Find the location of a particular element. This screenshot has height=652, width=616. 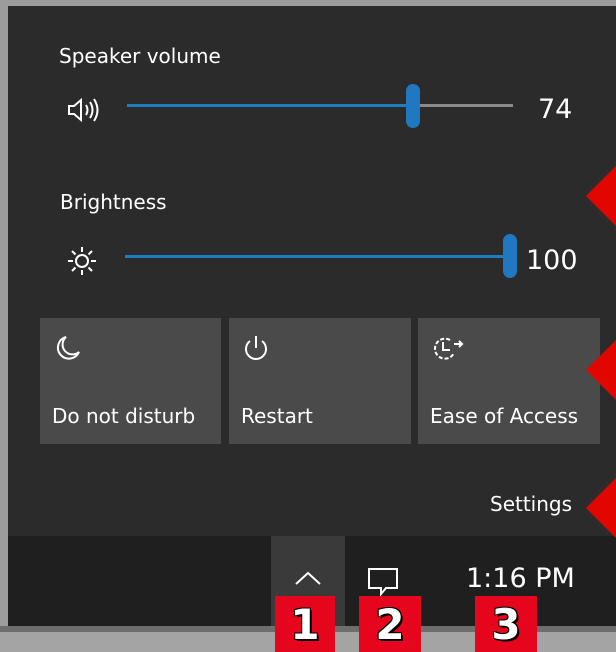

ease-of-access-icon is located at coordinates (447, 351).